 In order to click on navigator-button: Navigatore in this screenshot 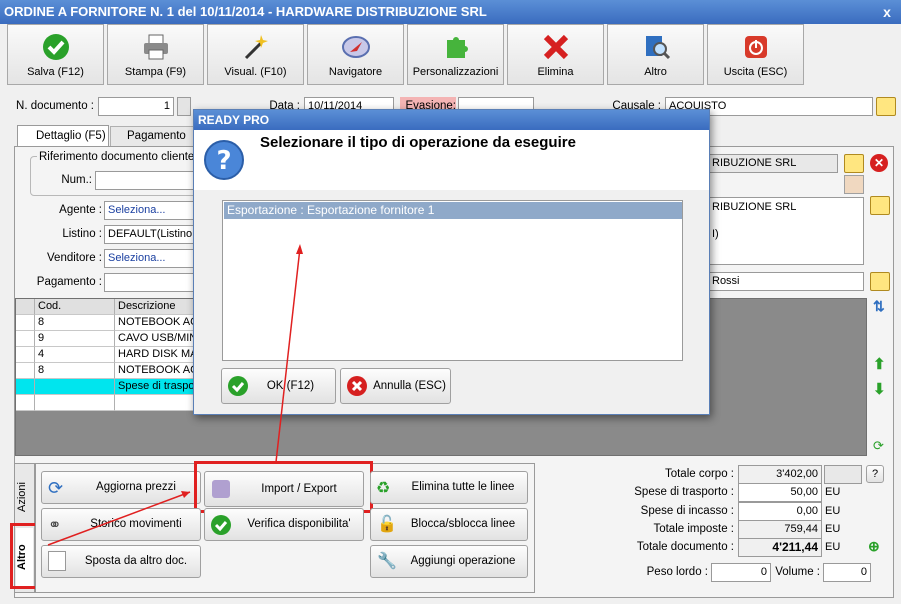, I will do `click(355, 54)`.